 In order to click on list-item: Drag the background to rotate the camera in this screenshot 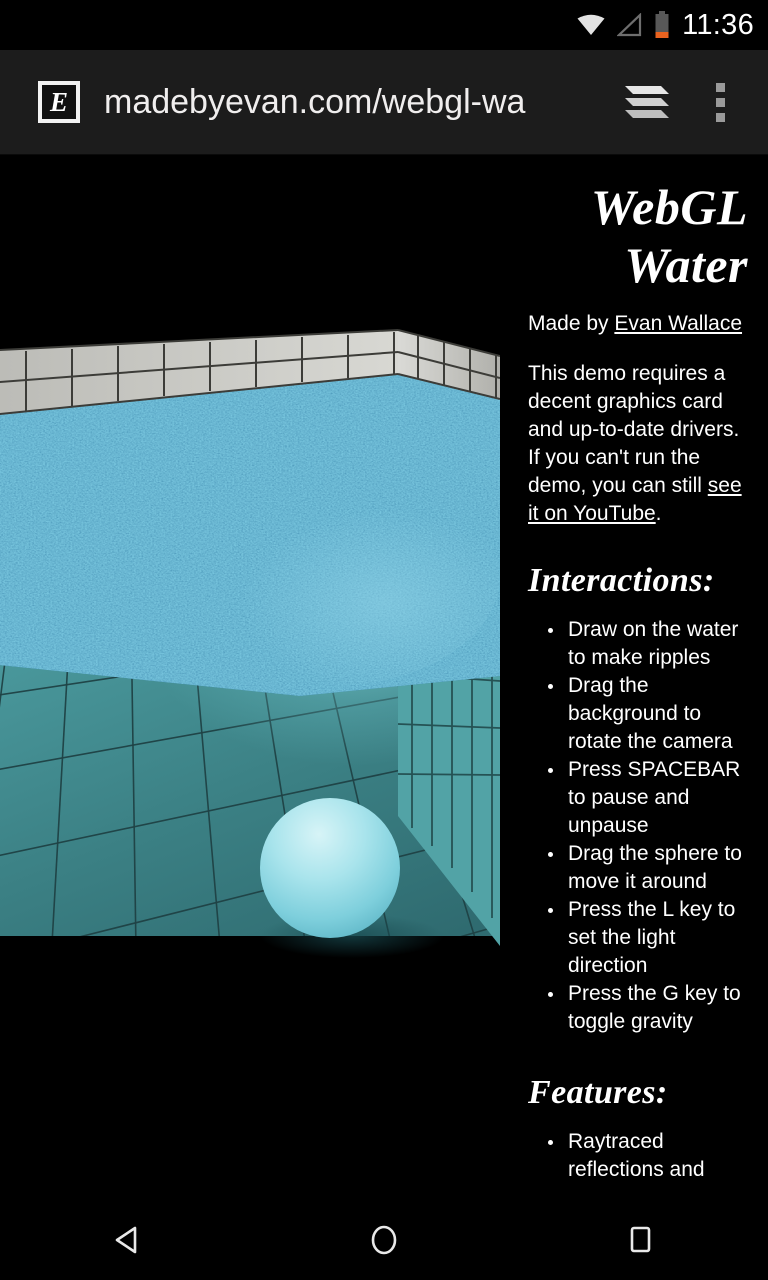, I will do `click(646, 714)`.